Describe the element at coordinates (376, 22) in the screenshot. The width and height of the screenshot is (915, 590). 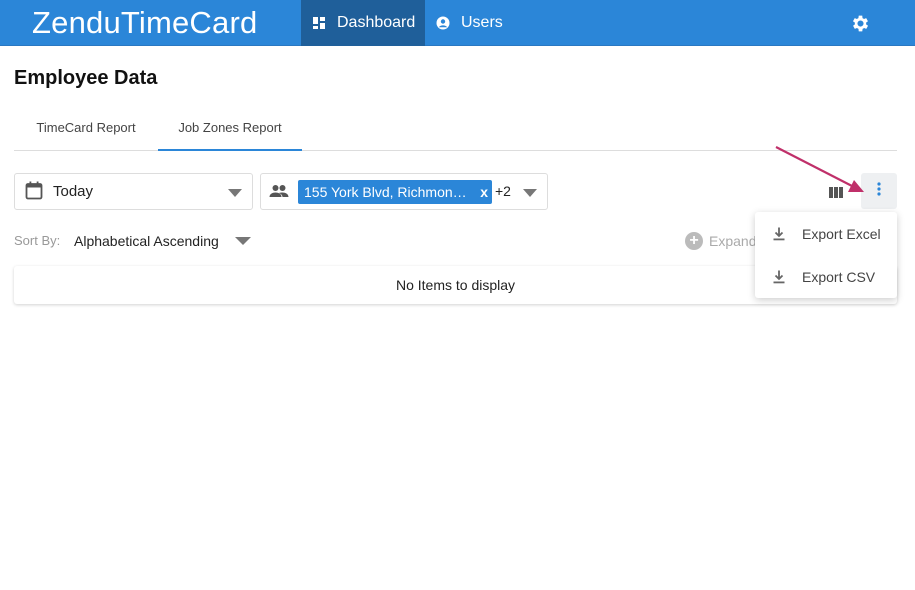
I see `nav-item-label: Dashboard` at that location.